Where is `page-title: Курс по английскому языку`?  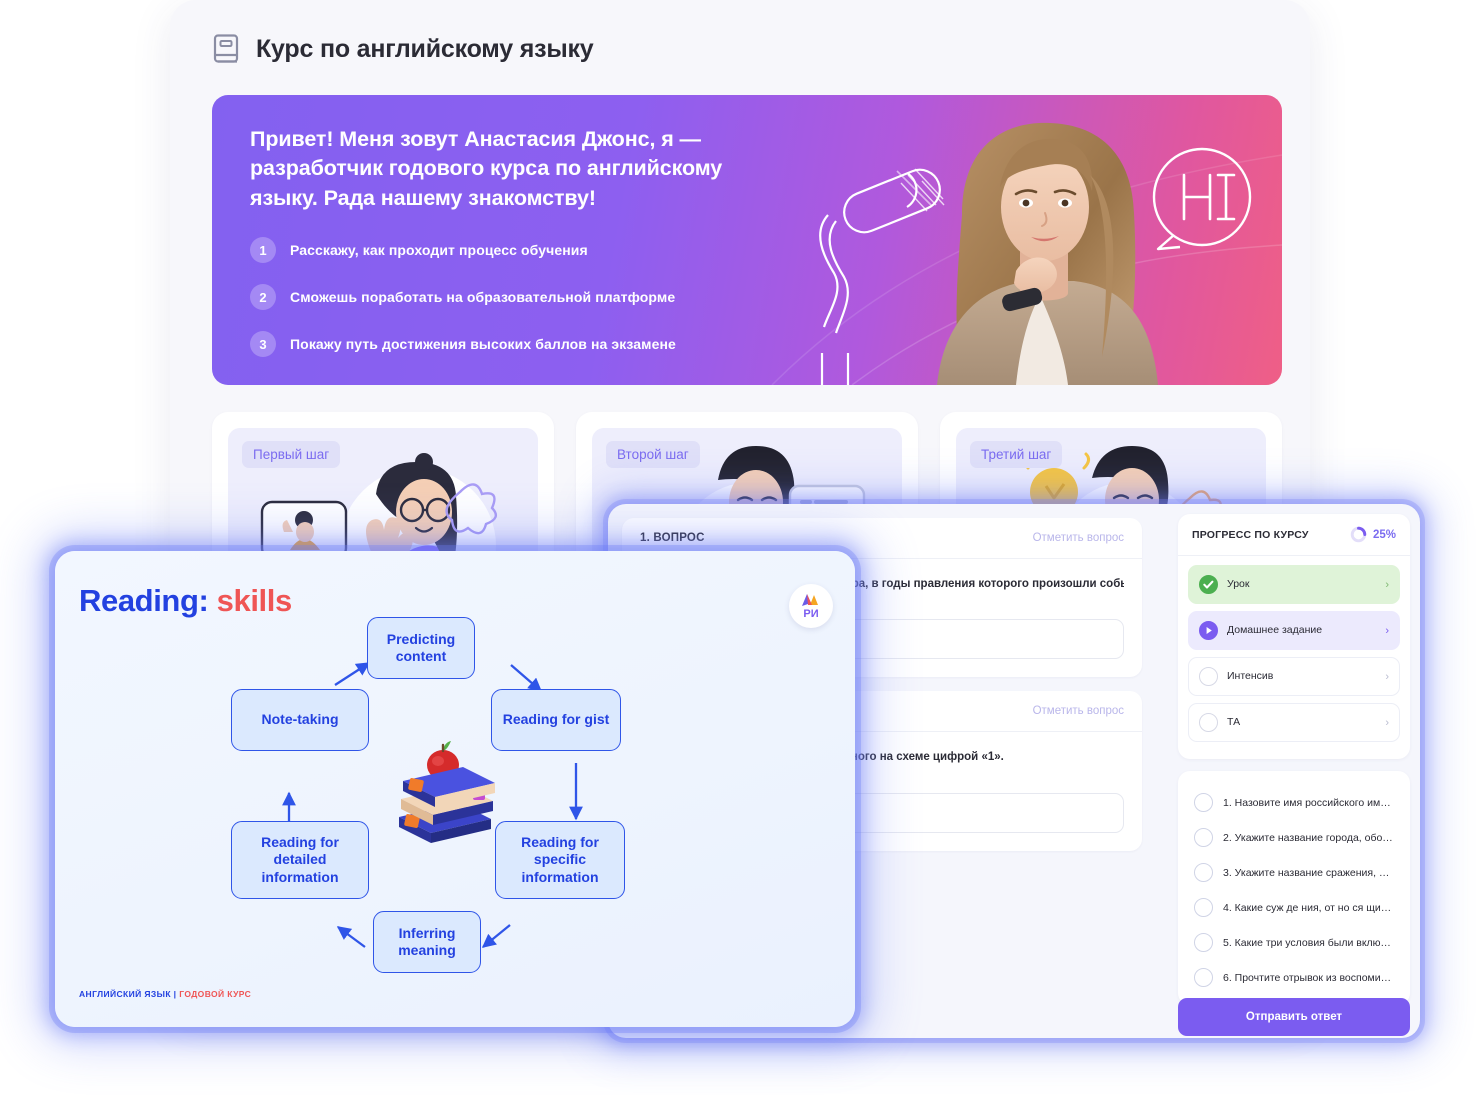 page-title: Курс по английскому языку is located at coordinates (425, 48).